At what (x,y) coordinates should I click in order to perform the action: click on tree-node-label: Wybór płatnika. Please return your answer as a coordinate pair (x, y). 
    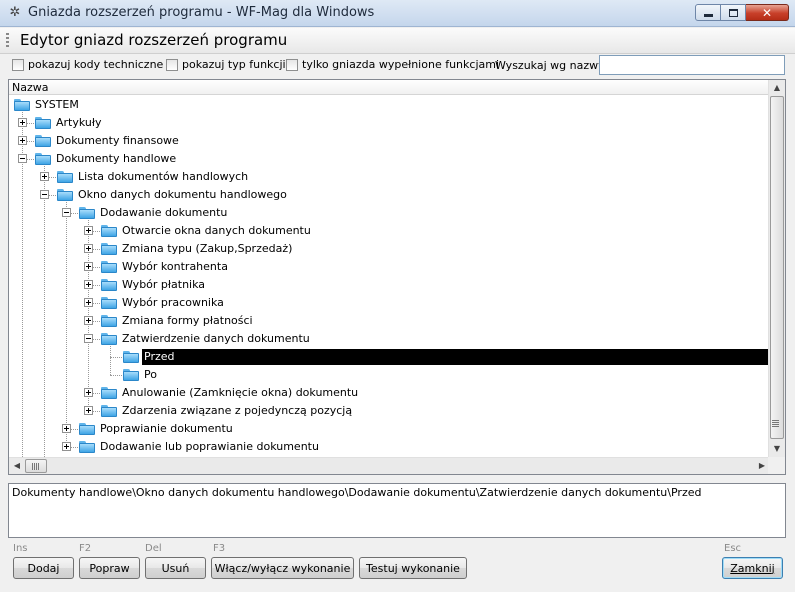
    Looking at the image, I should click on (164, 284).